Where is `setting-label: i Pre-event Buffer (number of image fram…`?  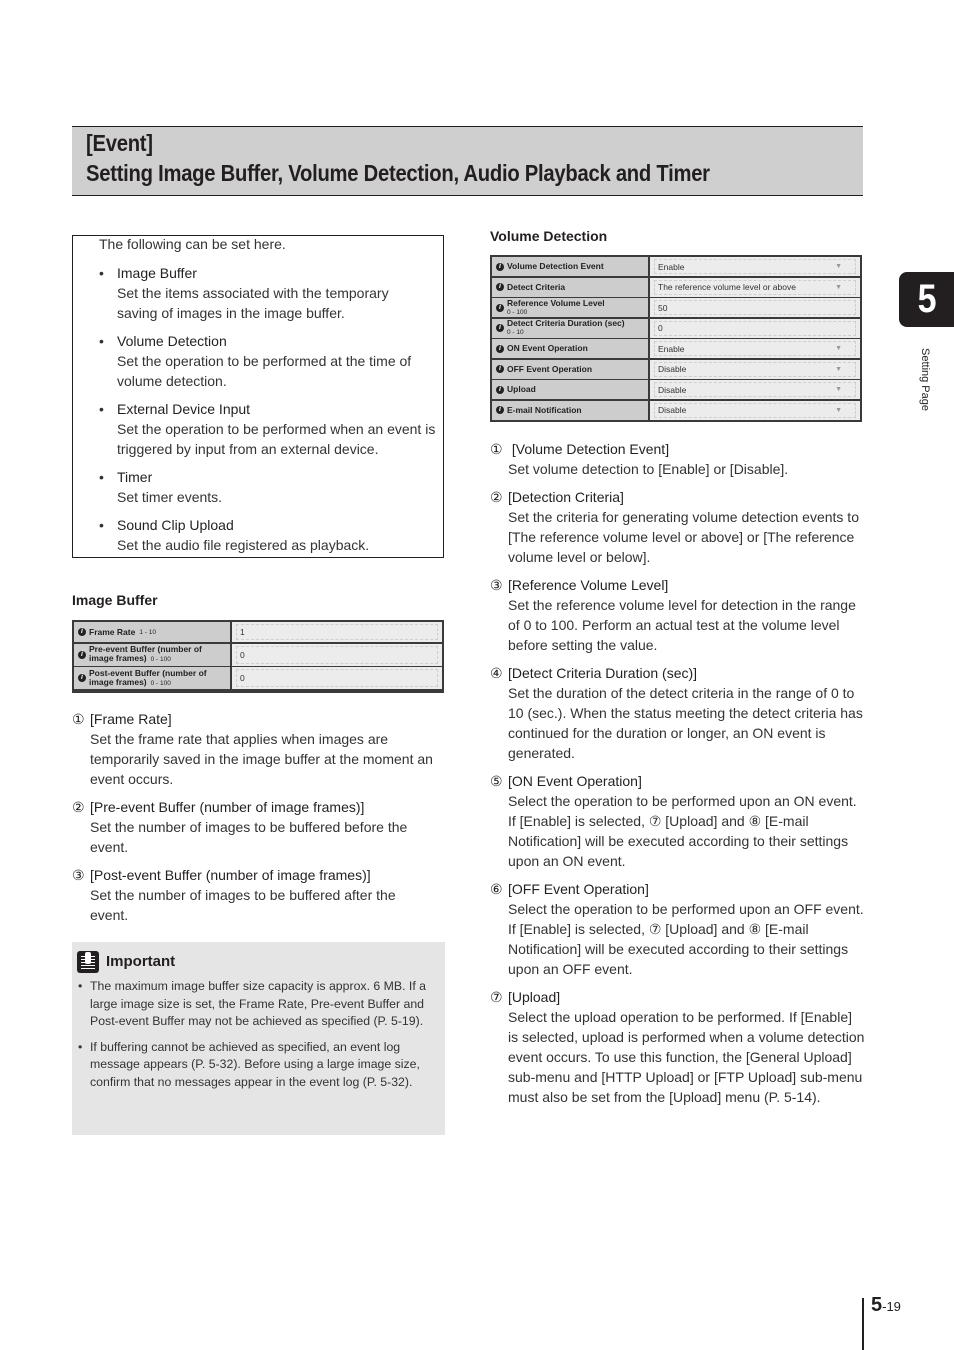 setting-label: i Pre-event Buffer (number of image fram… is located at coordinates (152, 654).